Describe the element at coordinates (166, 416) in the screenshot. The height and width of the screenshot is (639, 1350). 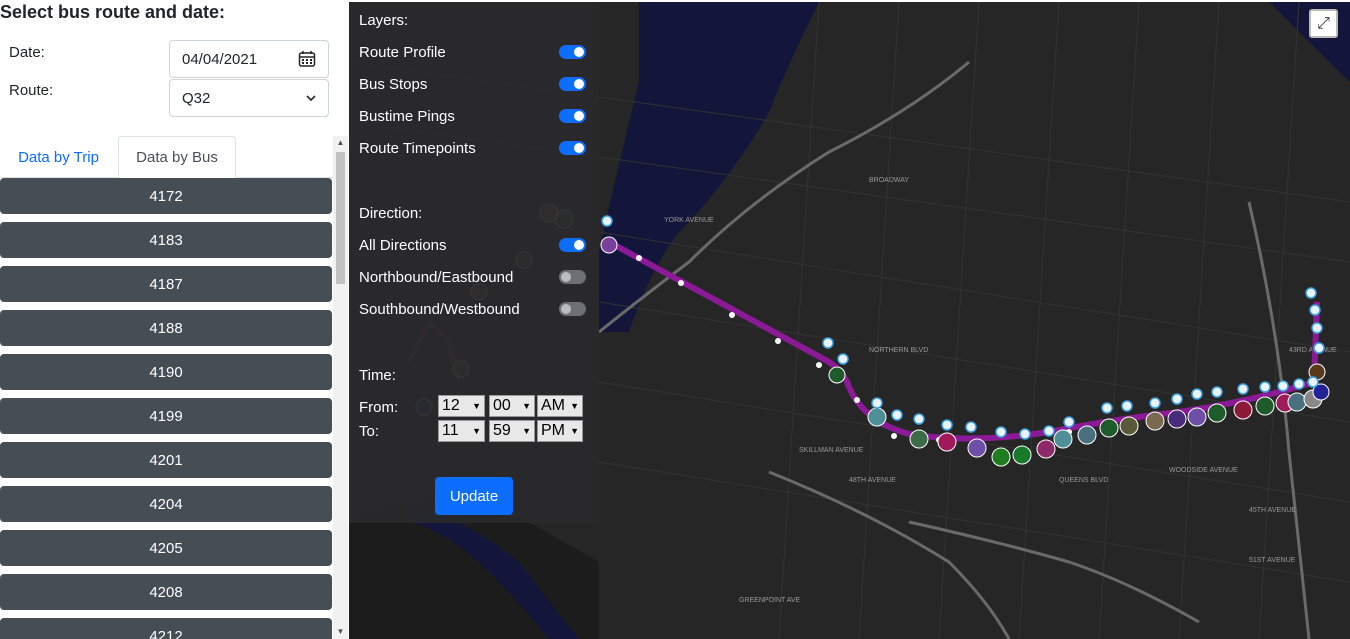
I see `bus-button: 4199` at that location.